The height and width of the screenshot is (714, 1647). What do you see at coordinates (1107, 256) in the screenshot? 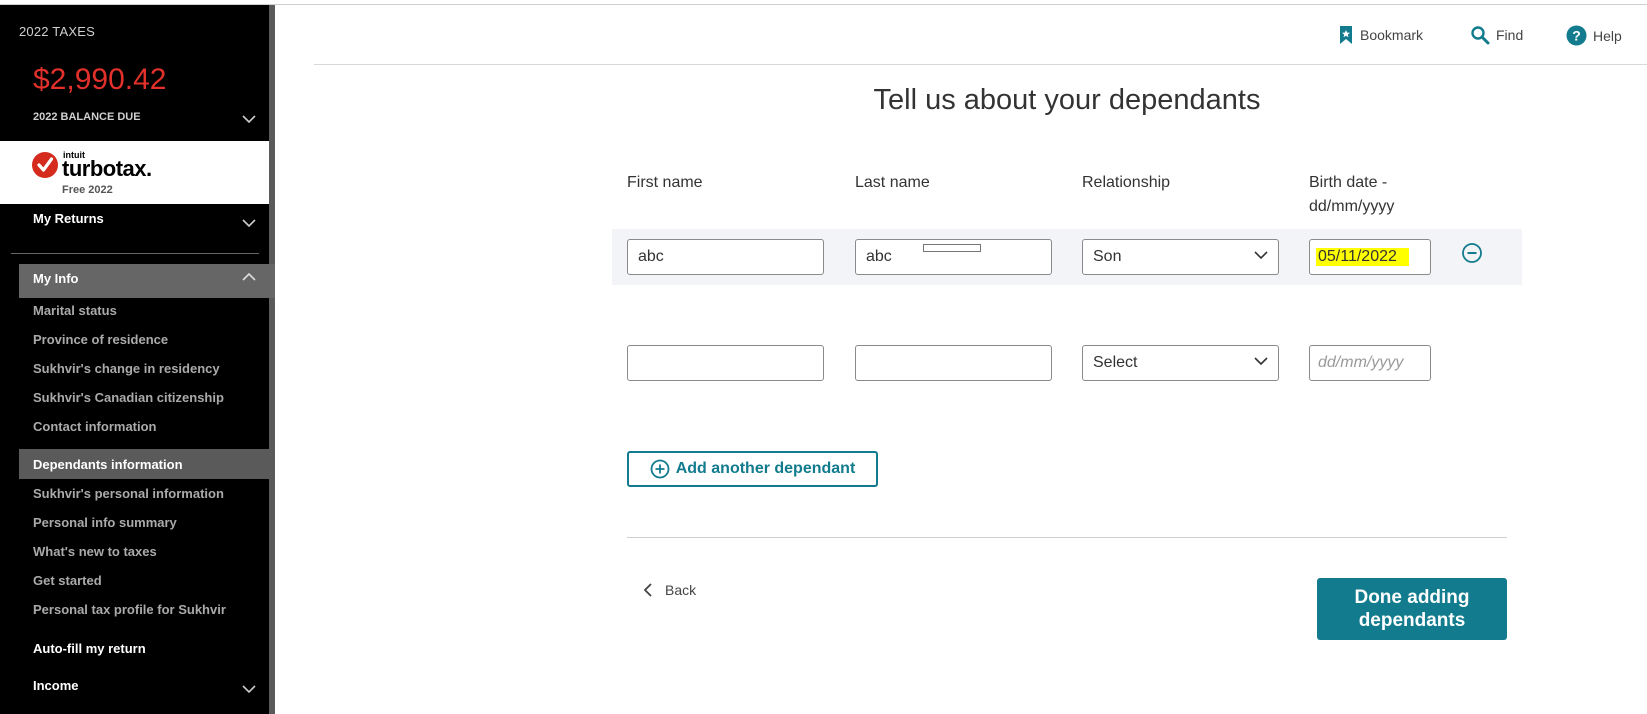
I see `relationship-value: Son` at bounding box center [1107, 256].